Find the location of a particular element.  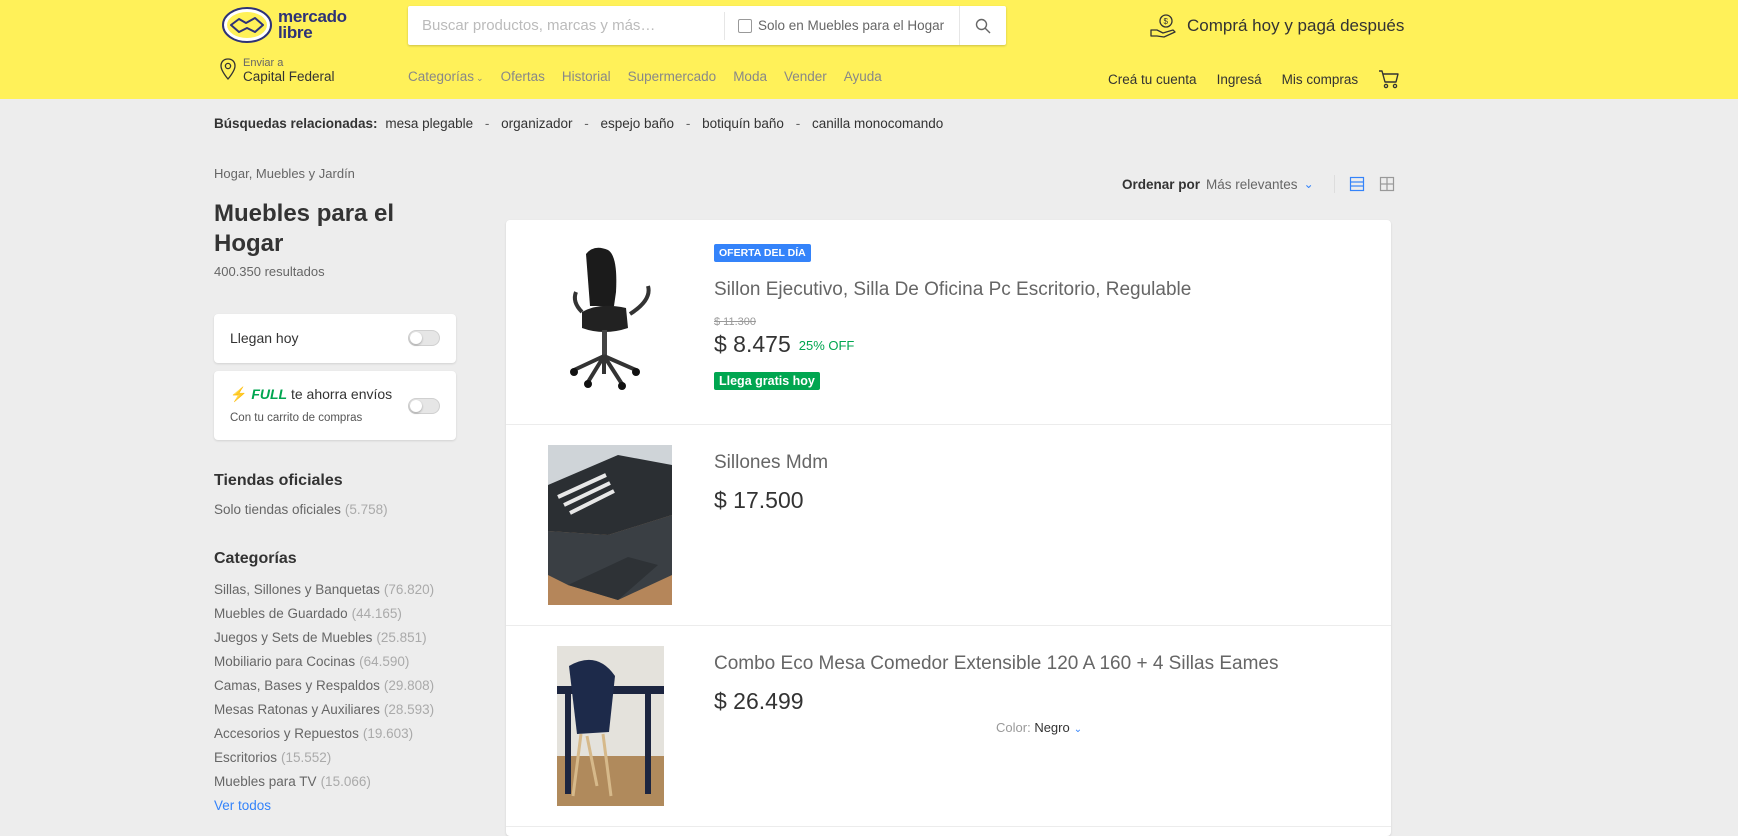

search-scope: Solo en Muebles para el Hogar is located at coordinates (842, 25).